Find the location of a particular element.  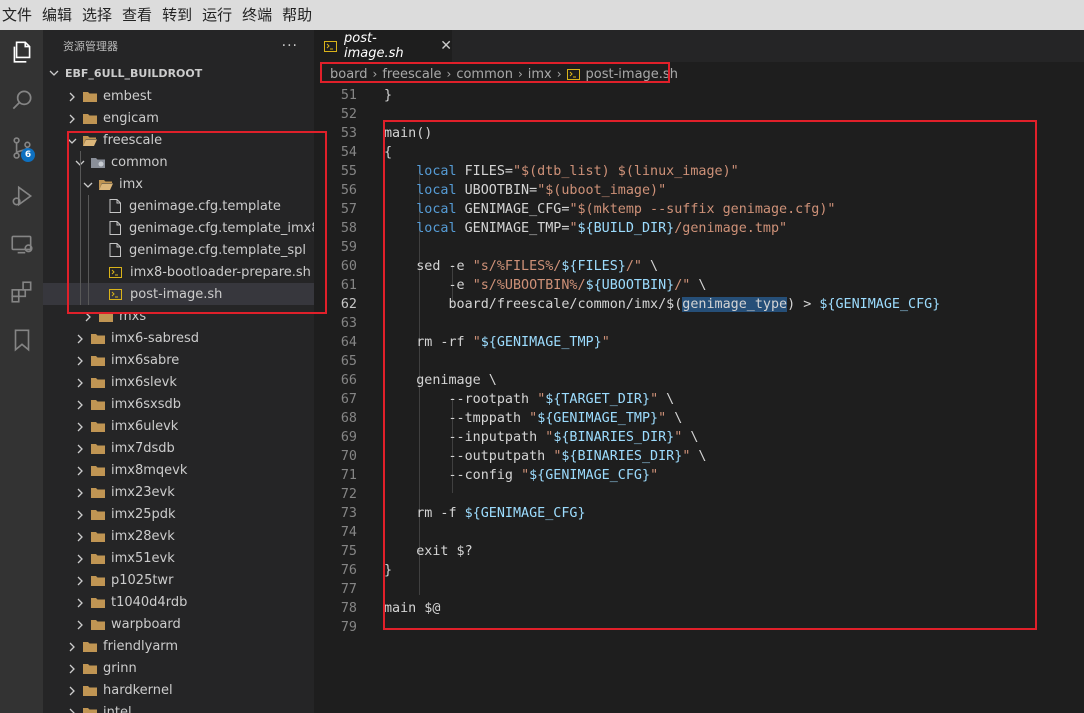

code-line: 74 is located at coordinates (699, 532).